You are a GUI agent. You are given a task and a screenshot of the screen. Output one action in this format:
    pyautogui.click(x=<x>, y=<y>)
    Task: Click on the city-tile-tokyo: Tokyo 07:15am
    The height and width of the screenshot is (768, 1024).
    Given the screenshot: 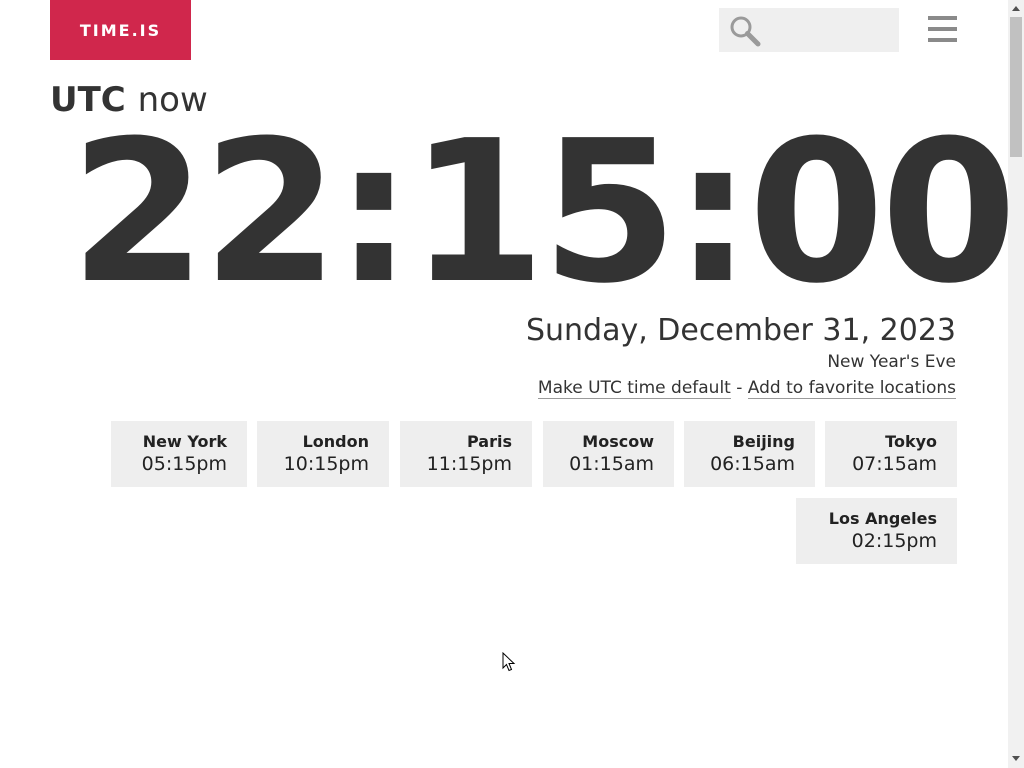 What is the action you would take?
    pyautogui.click(x=891, y=454)
    